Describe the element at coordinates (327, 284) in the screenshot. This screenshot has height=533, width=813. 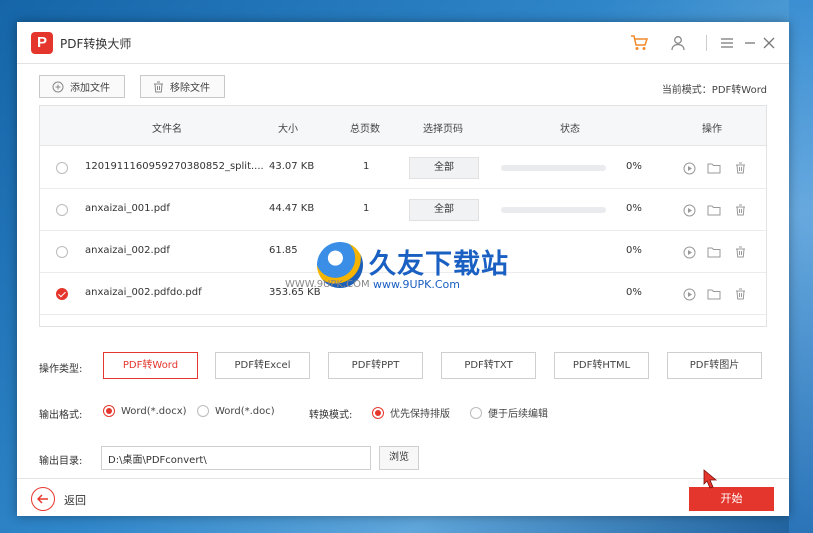
I see `watermark-url-left: WWW.9UPK.COM` at that location.